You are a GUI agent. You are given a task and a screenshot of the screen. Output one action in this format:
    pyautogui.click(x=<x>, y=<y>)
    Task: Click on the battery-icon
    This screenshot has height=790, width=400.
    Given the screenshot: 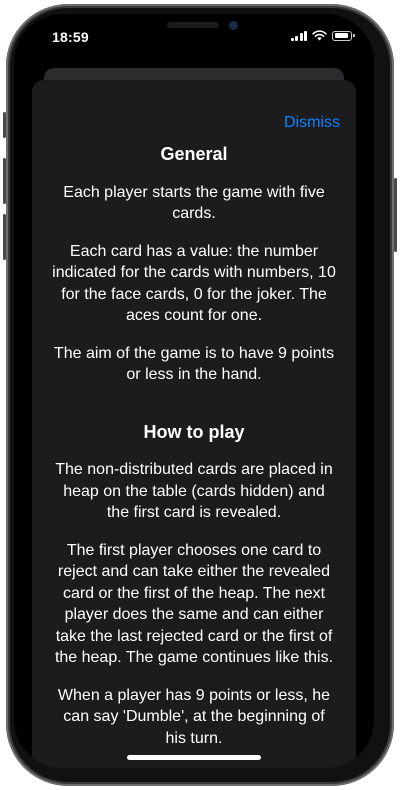 What is the action you would take?
    pyautogui.click(x=343, y=35)
    